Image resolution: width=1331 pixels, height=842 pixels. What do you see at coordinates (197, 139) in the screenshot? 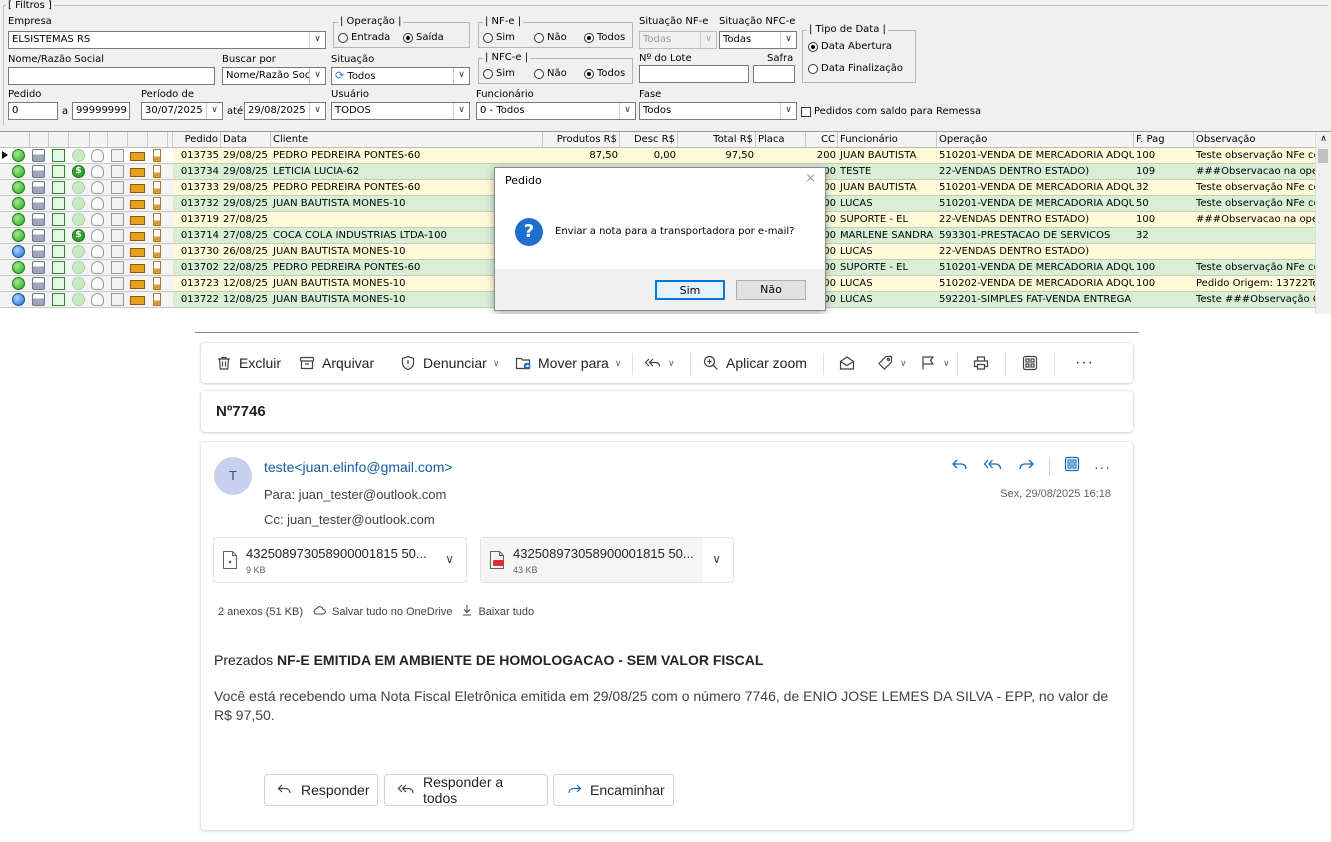
I see `column-header: Pedido` at bounding box center [197, 139].